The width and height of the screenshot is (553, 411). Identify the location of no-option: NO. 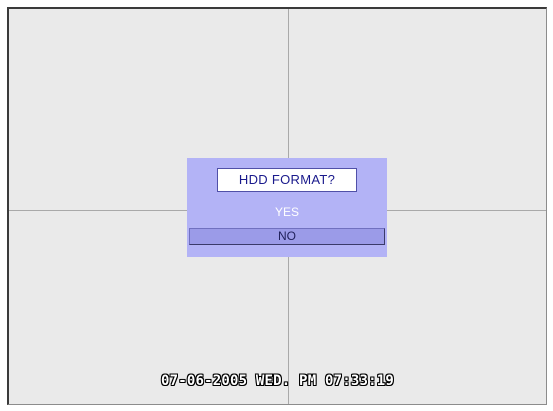
(287, 236).